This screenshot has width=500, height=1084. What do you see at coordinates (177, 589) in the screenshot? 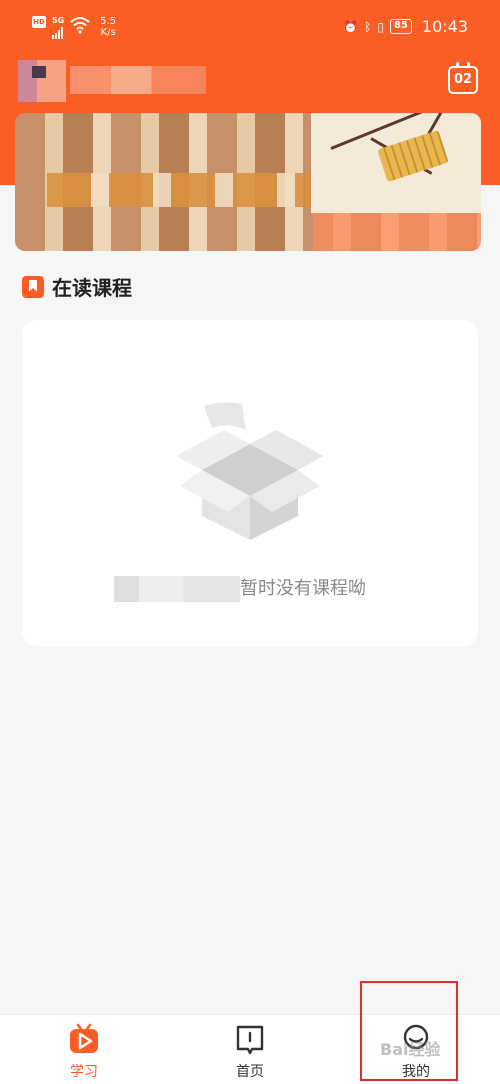
I see `empty-message-pixelated` at bounding box center [177, 589].